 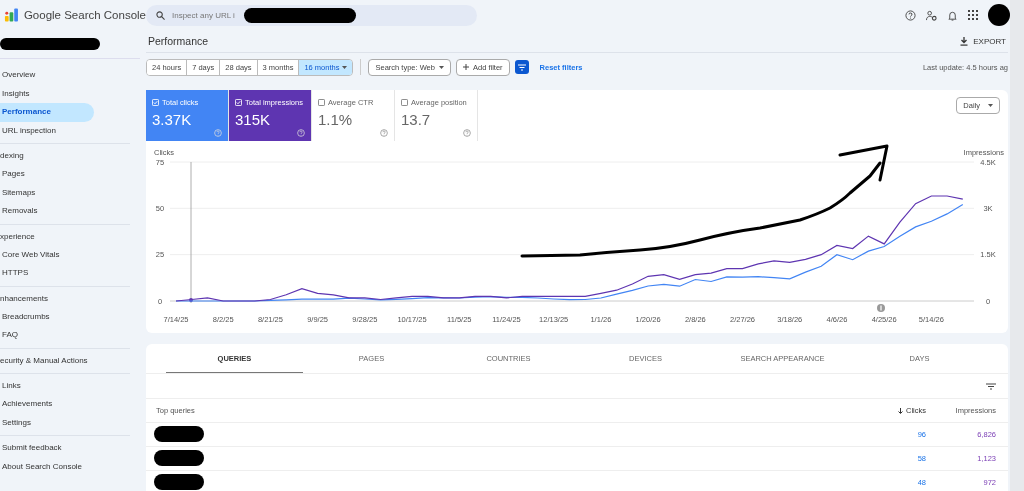 What do you see at coordinates (47, 466) in the screenshot?
I see `sidebar-item: About Search Console` at bounding box center [47, 466].